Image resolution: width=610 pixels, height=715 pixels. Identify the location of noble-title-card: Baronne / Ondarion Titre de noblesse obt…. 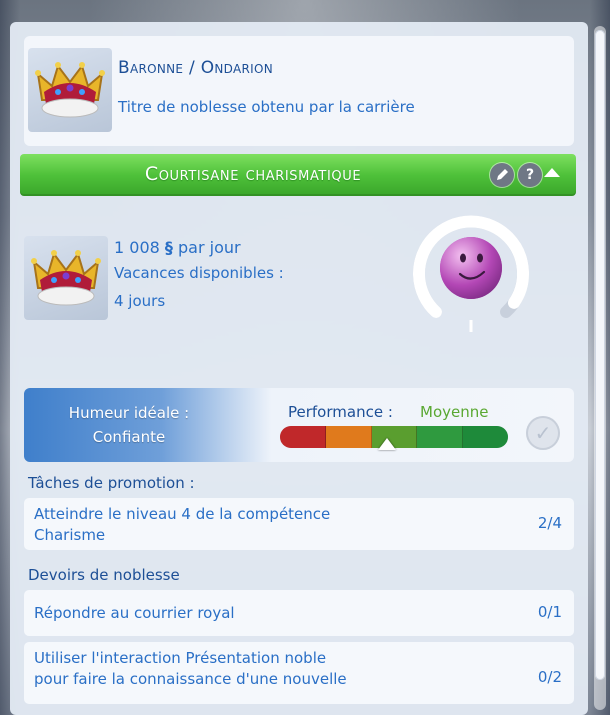
(299, 91).